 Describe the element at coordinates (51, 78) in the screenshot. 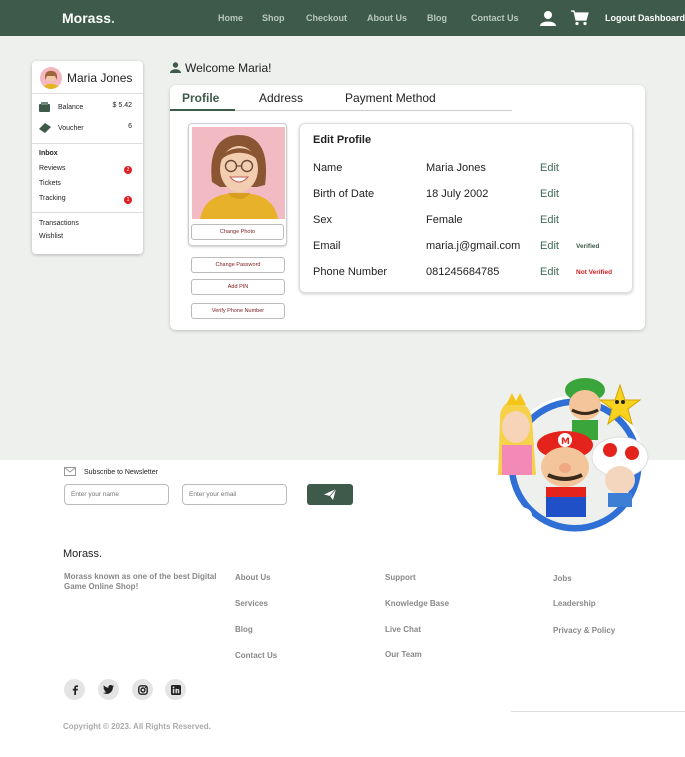

I see `avatar` at that location.